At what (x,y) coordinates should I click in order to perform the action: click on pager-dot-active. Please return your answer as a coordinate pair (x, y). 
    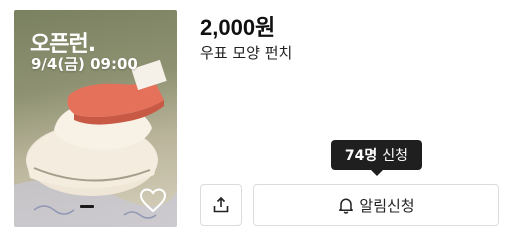
    Looking at the image, I should click on (87, 206).